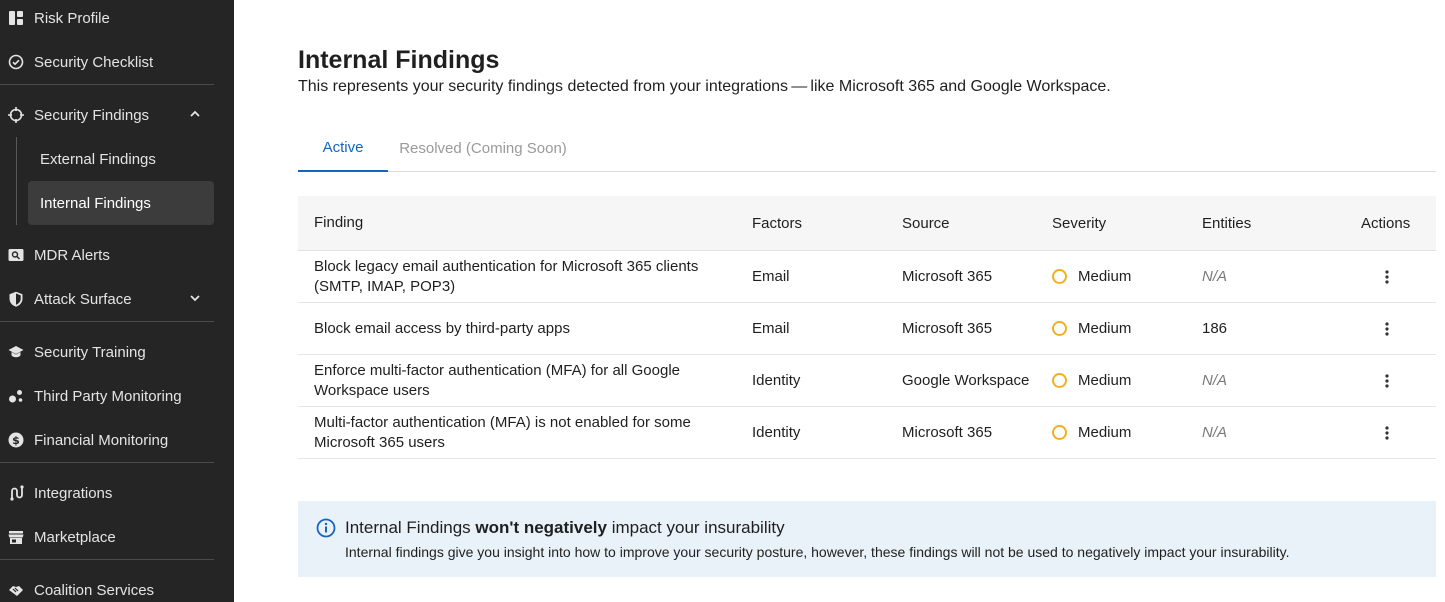 Image resolution: width=1445 pixels, height=602 pixels. Describe the element at coordinates (195, 298) in the screenshot. I see `chevron-down-icon` at that location.